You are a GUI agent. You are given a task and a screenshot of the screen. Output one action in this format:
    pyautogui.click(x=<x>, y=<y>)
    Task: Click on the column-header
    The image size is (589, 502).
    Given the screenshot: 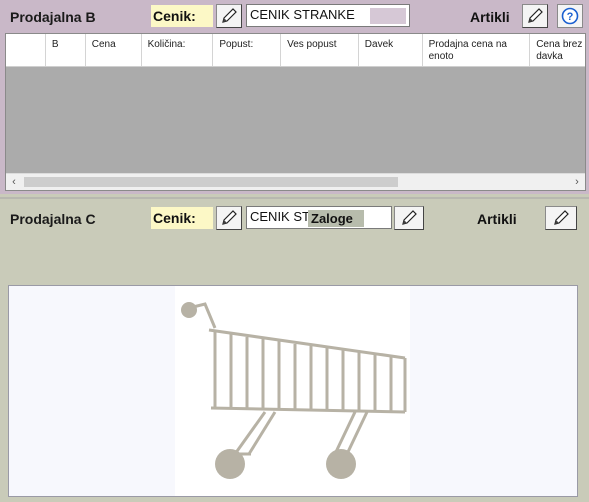 What is the action you would take?
    pyautogui.click(x=26, y=50)
    